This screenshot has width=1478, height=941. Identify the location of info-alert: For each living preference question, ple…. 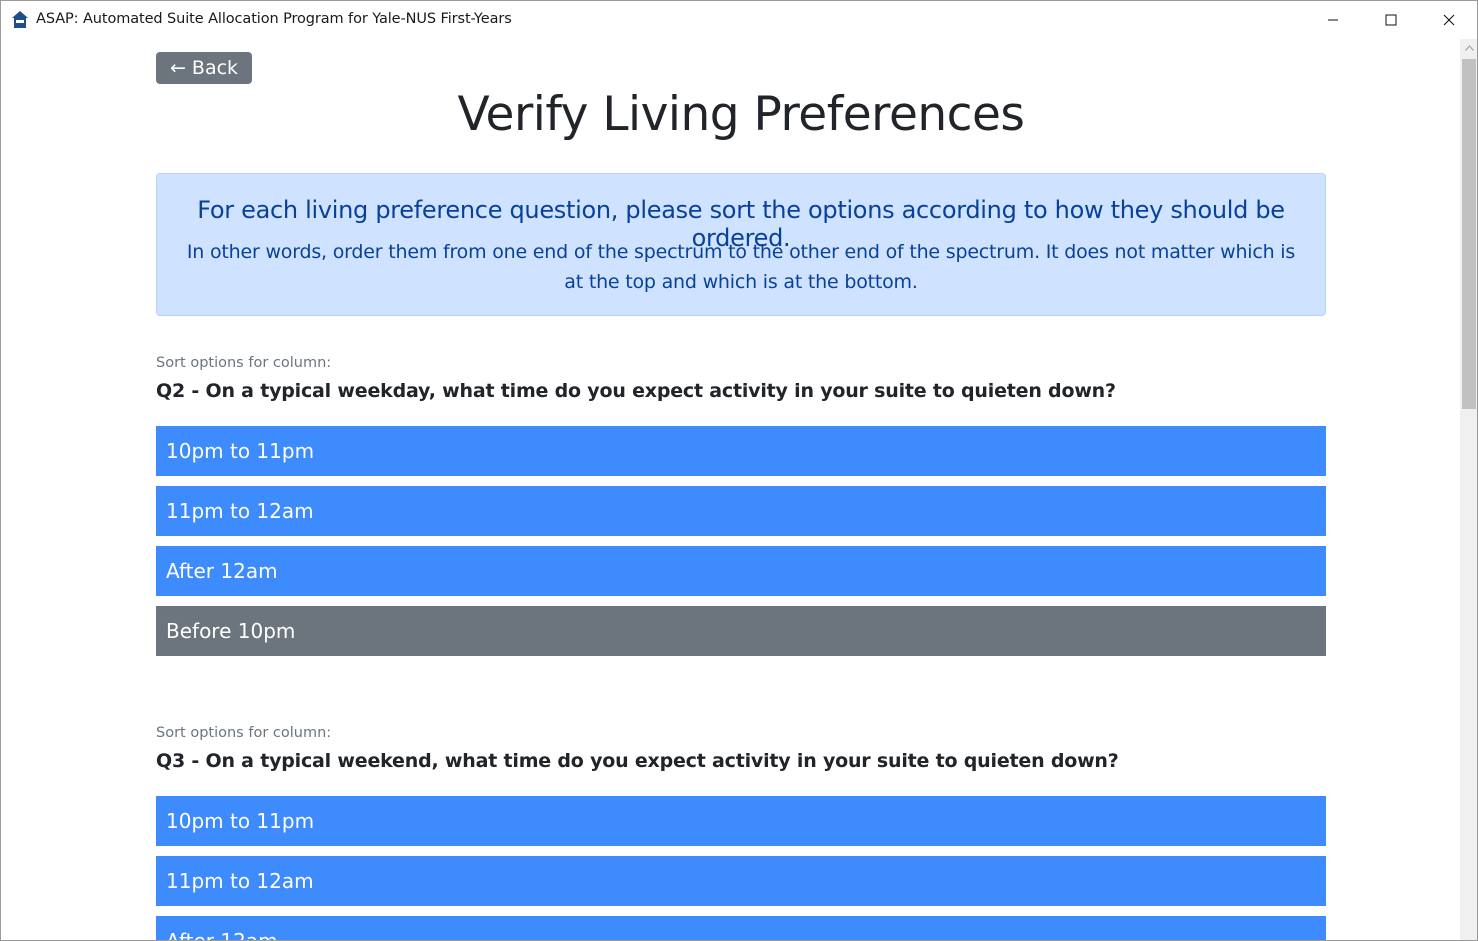
(741, 244).